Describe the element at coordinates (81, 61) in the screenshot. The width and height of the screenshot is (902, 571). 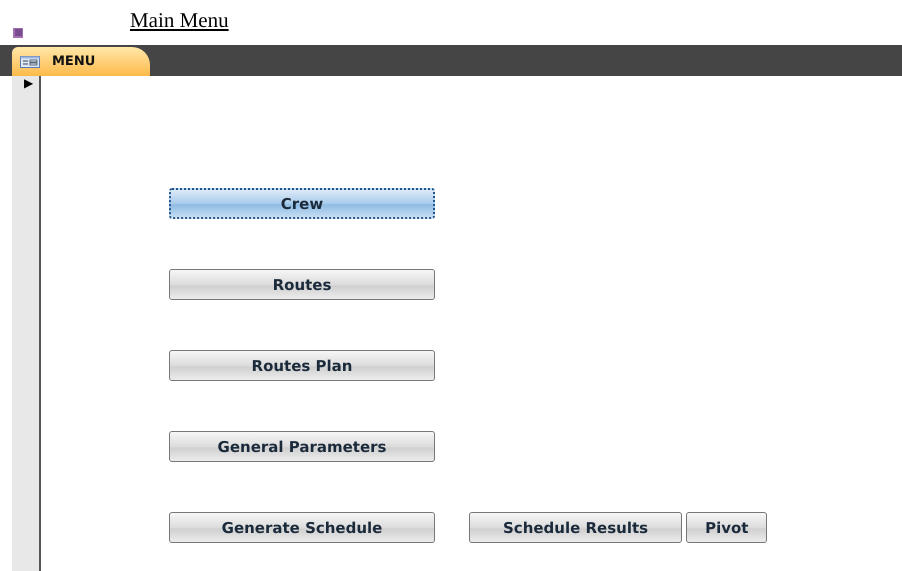
I see `form-tab: MENU` at that location.